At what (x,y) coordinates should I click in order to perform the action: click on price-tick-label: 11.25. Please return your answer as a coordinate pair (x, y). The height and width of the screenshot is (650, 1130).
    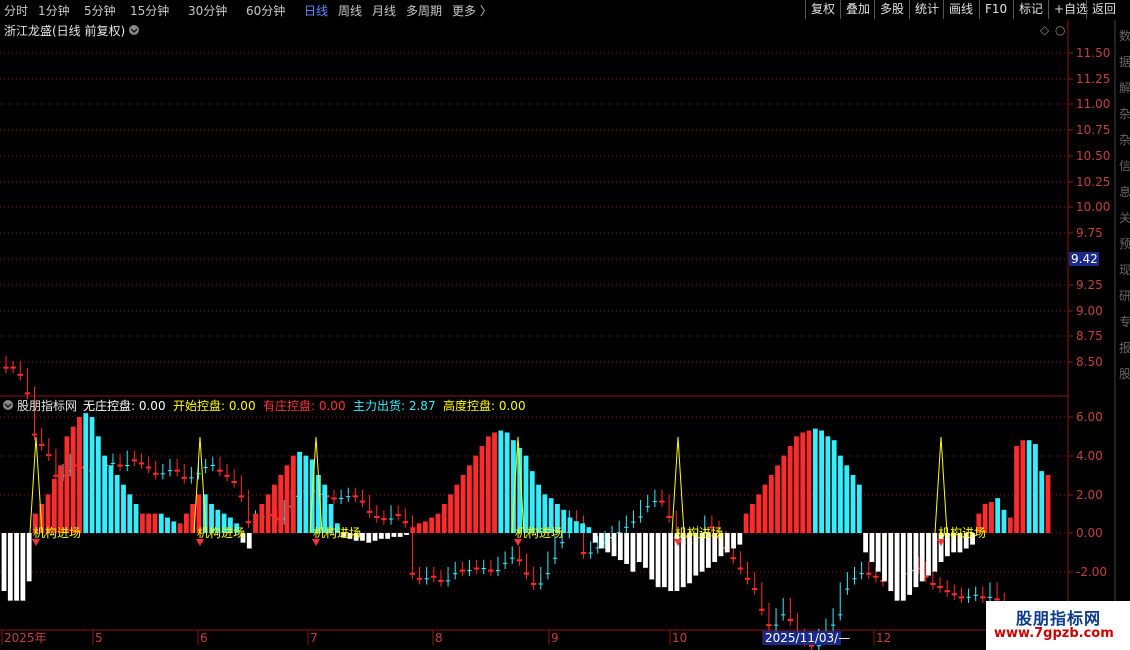
    Looking at the image, I should click on (1093, 79).